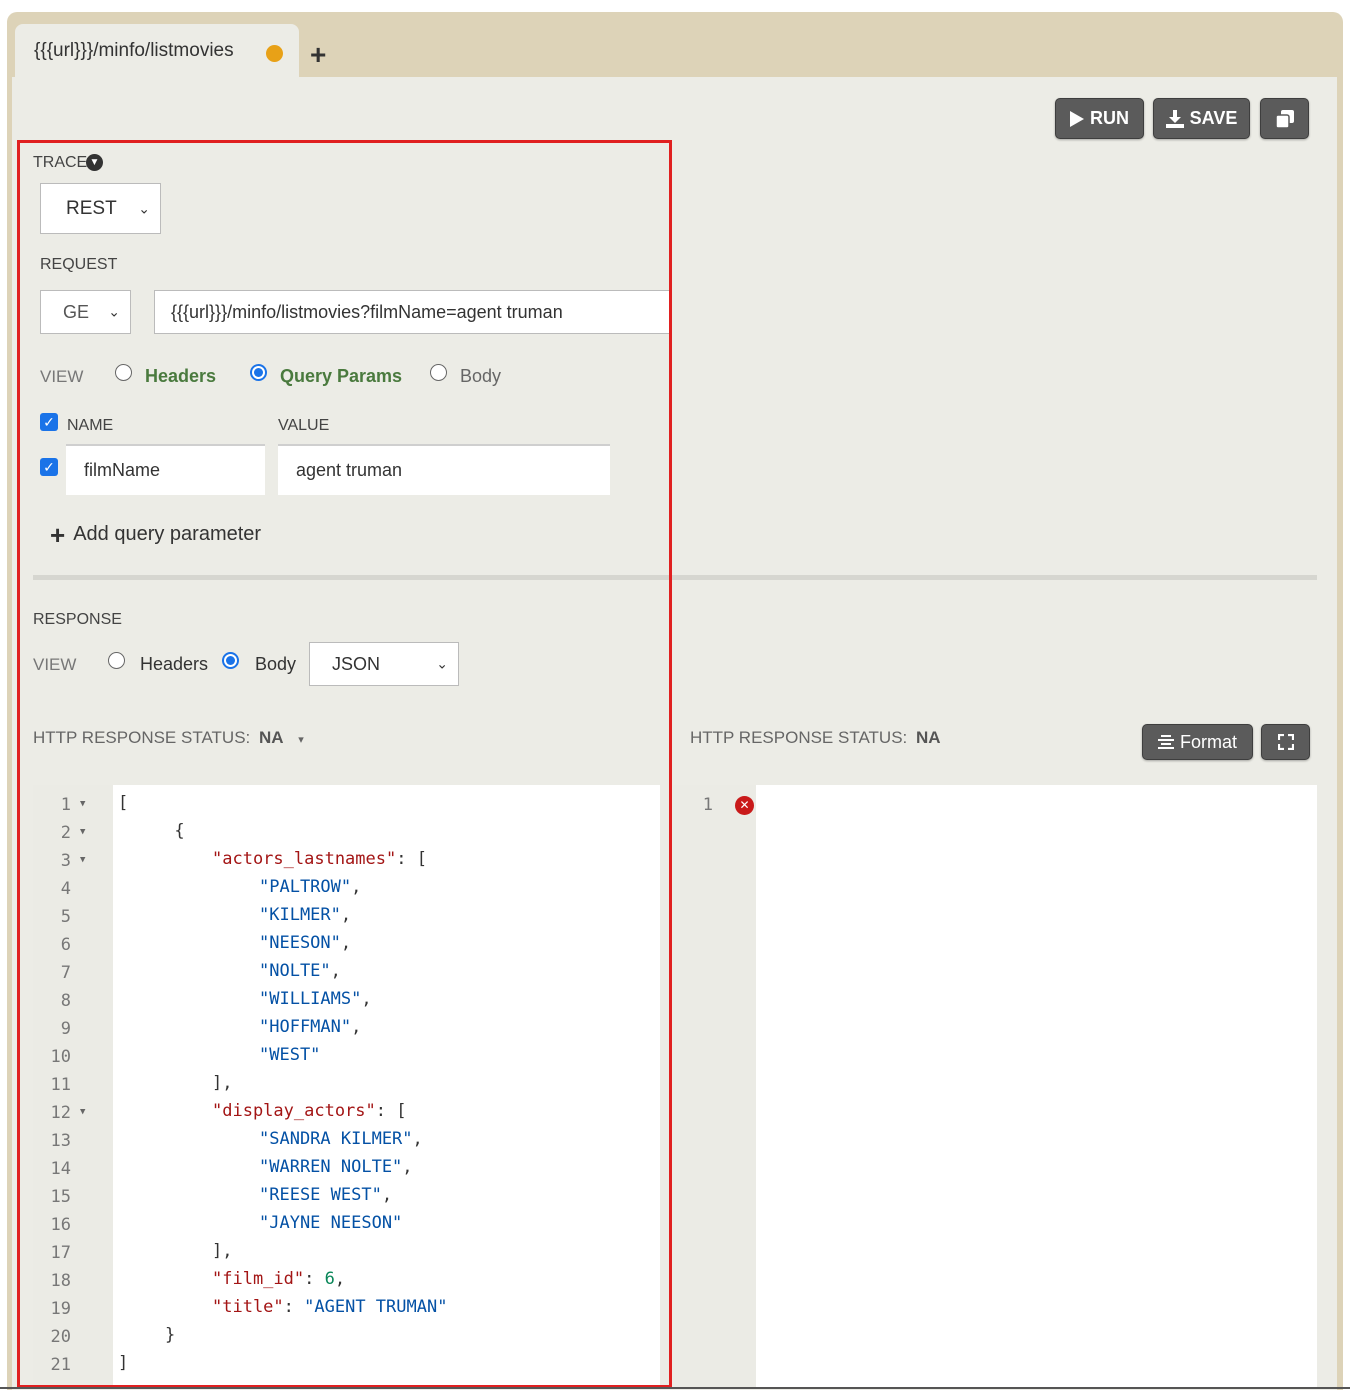  Describe the element at coordinates (77, 619) in the screenshot. I see `response-label: RESPONSE` at that location.